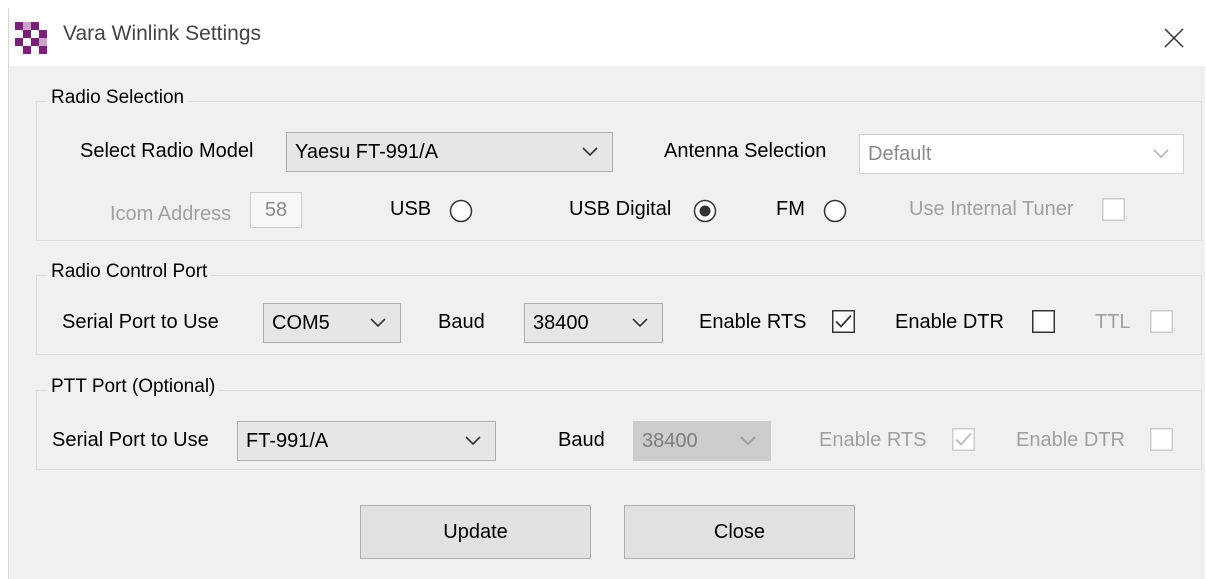  What do you see at coordinates (287, 441) in the screenshot?
I see `ptt-serial-port-value: FT-991/A` at bounding box center [287, 441].